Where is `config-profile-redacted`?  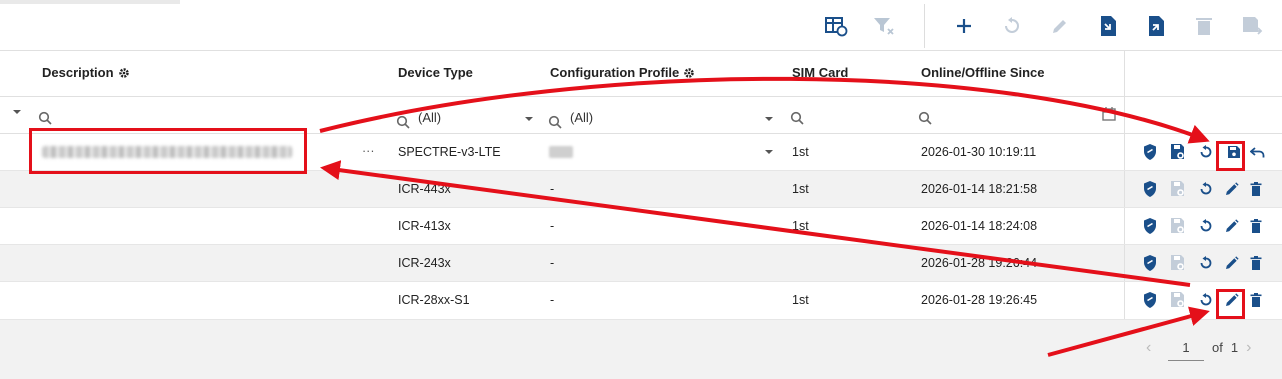 config-profile-redacted is located at coordinates (561, 152).